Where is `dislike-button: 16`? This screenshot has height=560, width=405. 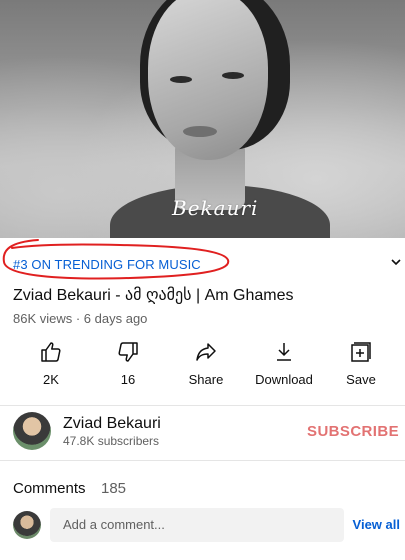 dislike-button: 16 is located at coordinates (128, 365).